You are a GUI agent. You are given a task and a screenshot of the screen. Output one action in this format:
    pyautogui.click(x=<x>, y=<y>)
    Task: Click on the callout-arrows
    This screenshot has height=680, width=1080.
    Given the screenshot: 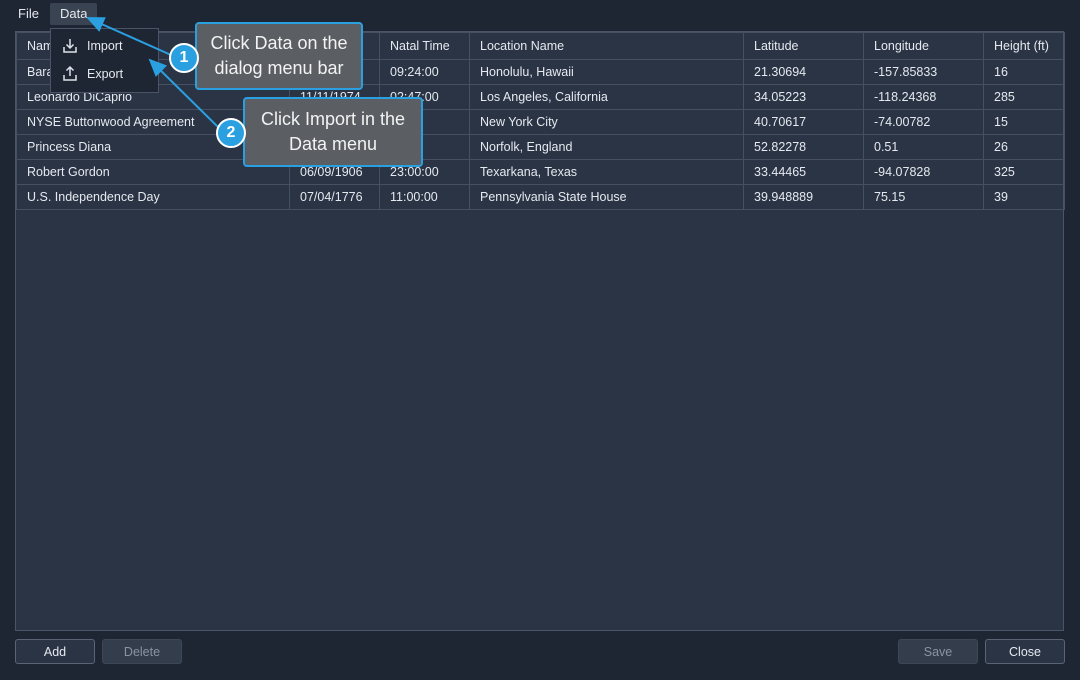 What is the action you would take?
    pyautogui.click(x=153, y=73)
    